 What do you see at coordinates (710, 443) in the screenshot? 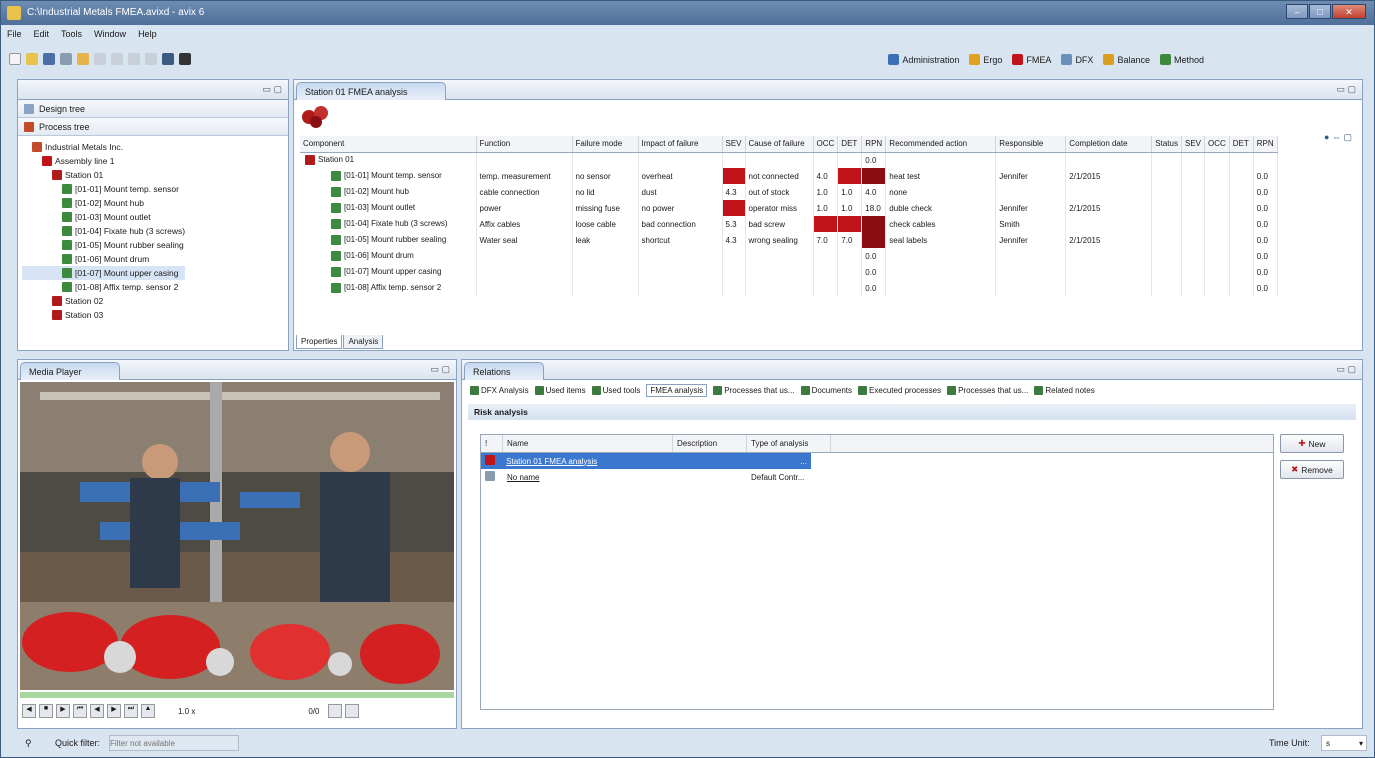
I see `column-header: Description` at bounding box center [710, 443].